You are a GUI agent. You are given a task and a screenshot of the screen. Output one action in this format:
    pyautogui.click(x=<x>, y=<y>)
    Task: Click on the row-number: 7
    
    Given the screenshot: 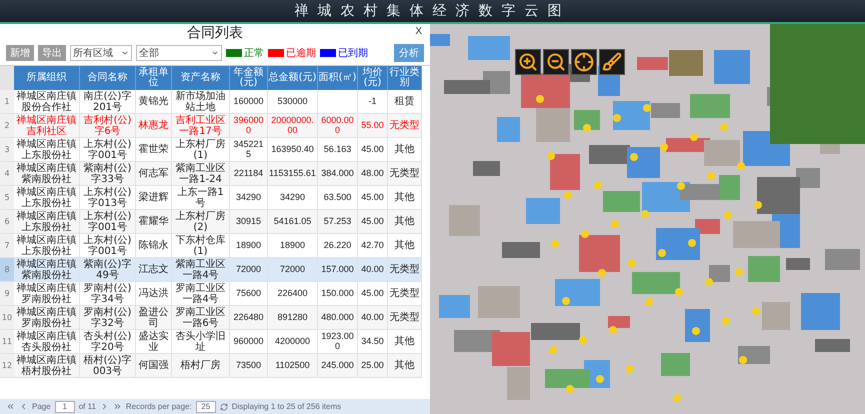 What is the action you would take?
    pyautogui.click(x=7, y=246)
    